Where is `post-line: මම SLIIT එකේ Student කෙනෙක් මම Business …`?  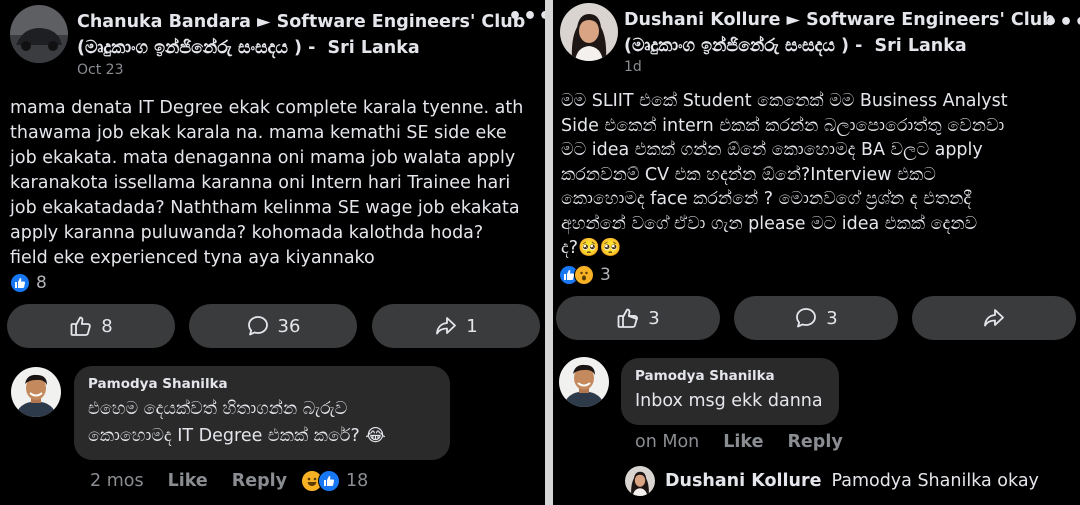
post-line: මම SLIIT එකේ Student කෙනෙක් මම Business … is located at coordinates (784, 101).